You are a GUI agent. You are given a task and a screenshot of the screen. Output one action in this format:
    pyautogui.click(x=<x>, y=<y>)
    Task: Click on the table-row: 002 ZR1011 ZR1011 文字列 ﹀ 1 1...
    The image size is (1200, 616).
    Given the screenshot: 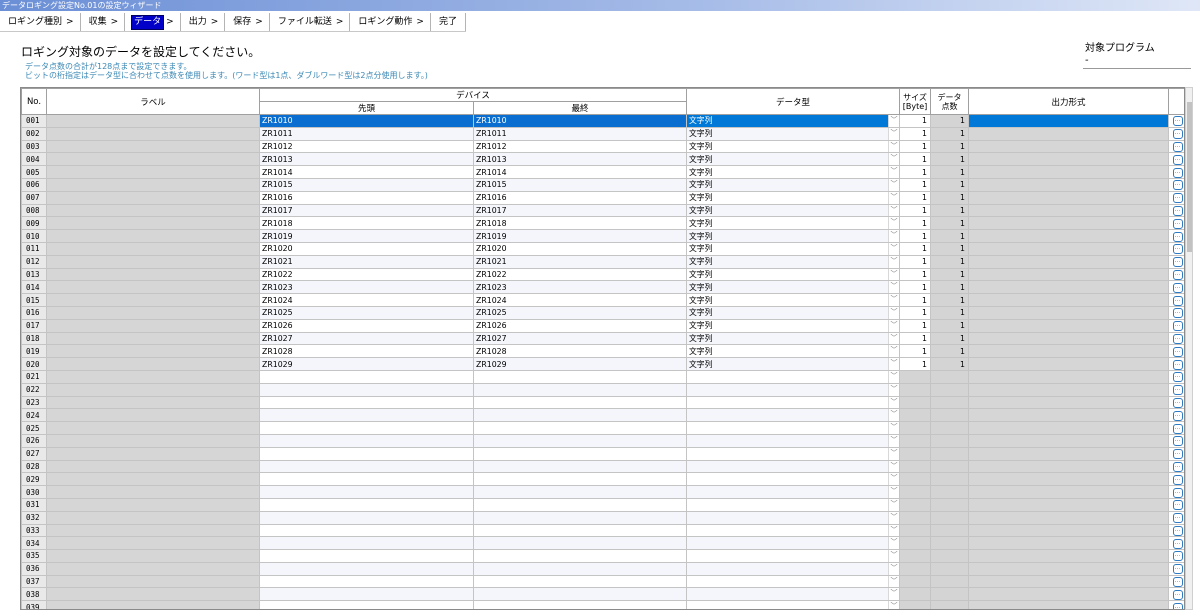 What is the action you would take?
    pyautogui.click(x=602, y=133)
    